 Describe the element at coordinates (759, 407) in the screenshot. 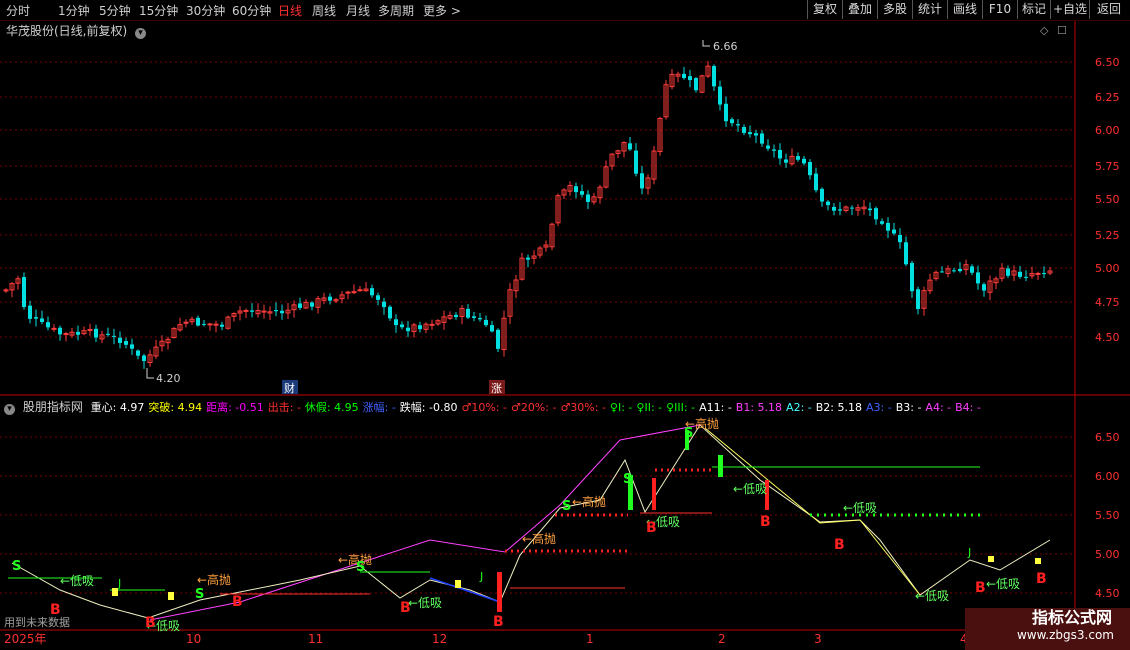

I see `indicator-value: B1: 5.18` at that location.